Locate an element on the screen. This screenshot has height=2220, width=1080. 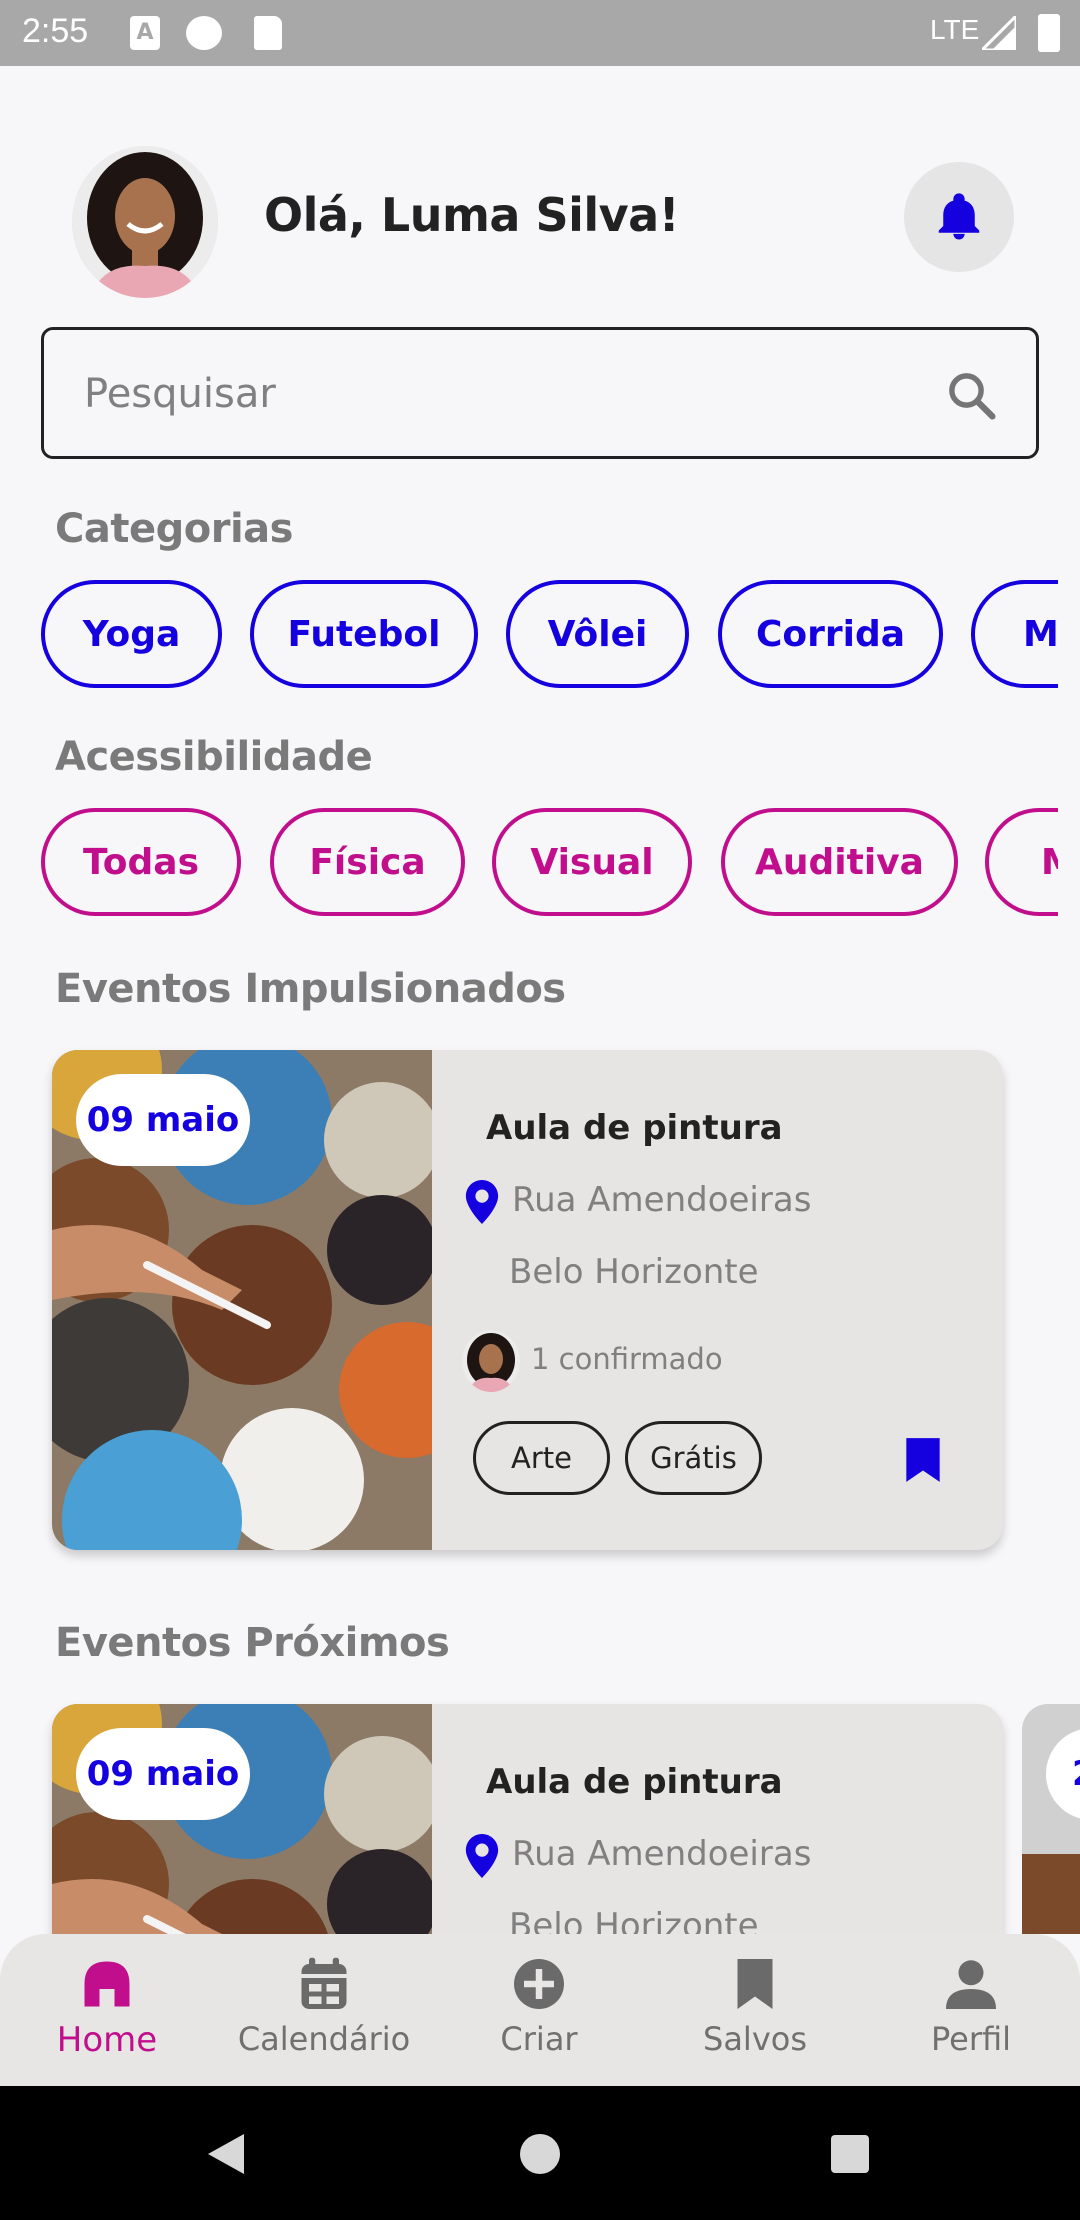
next-event-card-peek: 2 is located at coordinates (1051, 1819).